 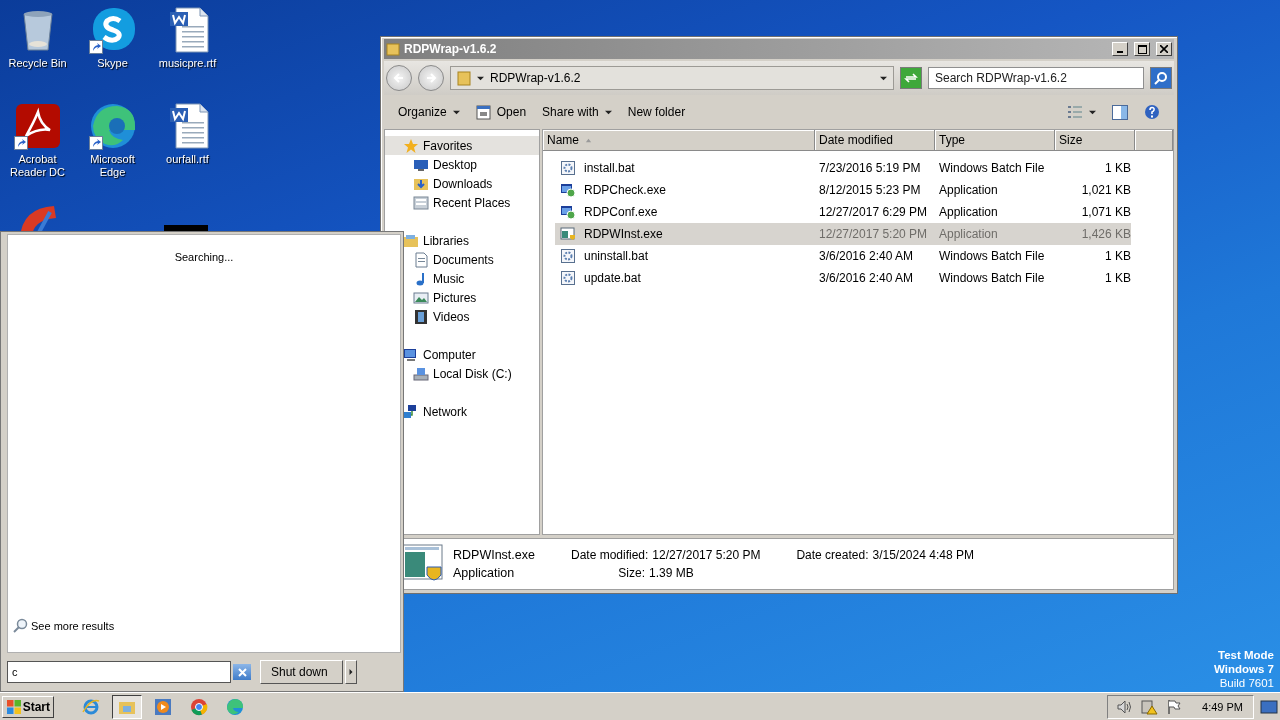 What do you see at coordinates (411, 240) in the screenshot?
I see `library-icon` at bounding box center [411, 240].